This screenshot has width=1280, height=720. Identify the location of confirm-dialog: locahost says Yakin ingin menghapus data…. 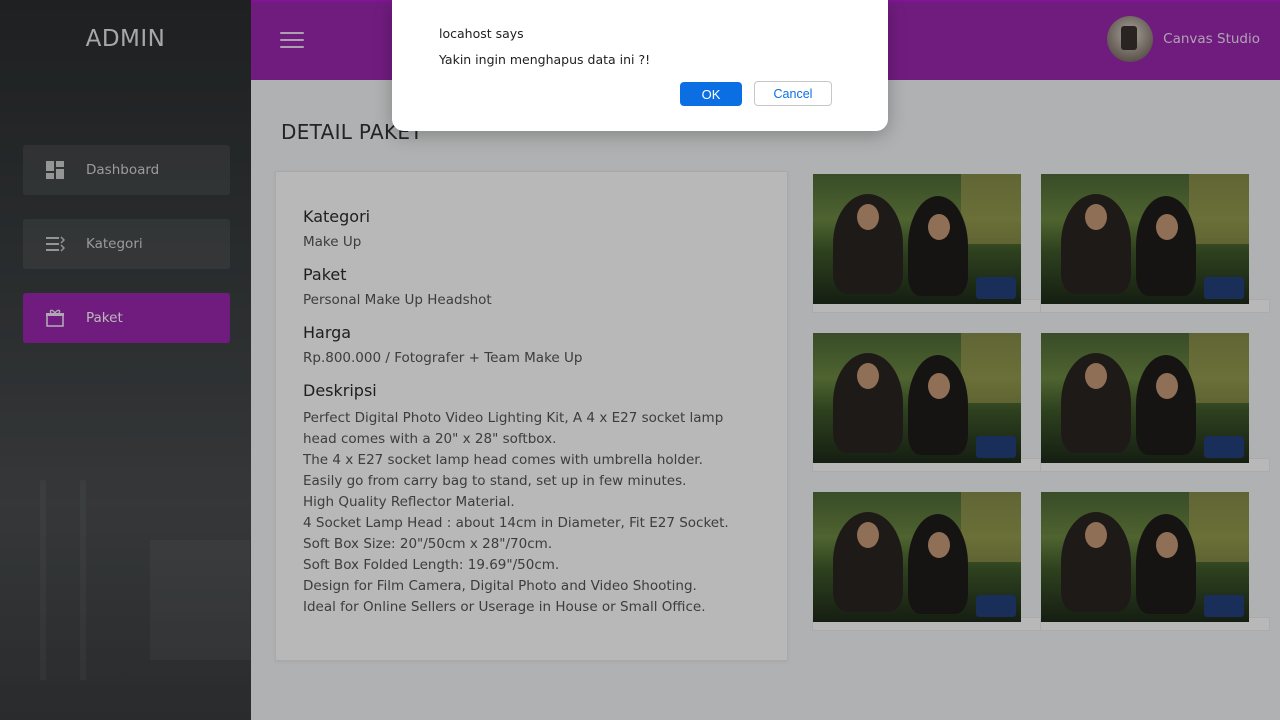
(640, 65).